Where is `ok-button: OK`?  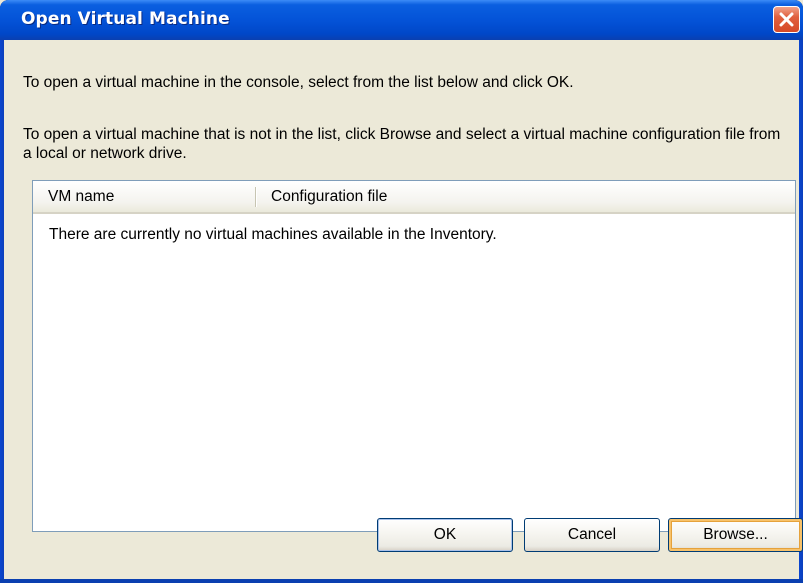
ok-button: OK is located at coordinates (445, 535).